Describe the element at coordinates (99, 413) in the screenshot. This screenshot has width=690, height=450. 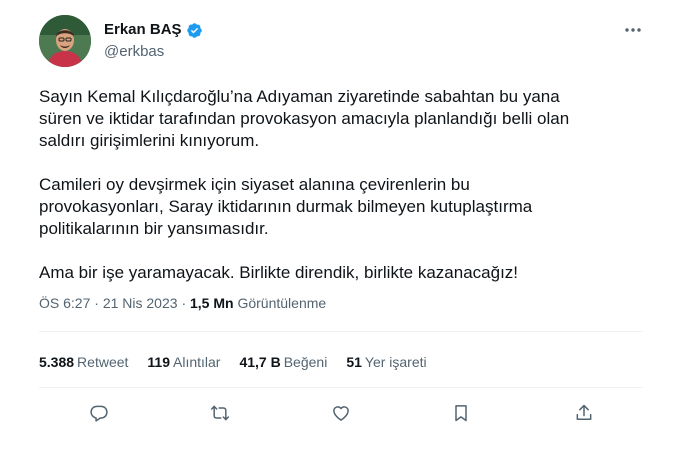
I see `reply-icon` at that location.